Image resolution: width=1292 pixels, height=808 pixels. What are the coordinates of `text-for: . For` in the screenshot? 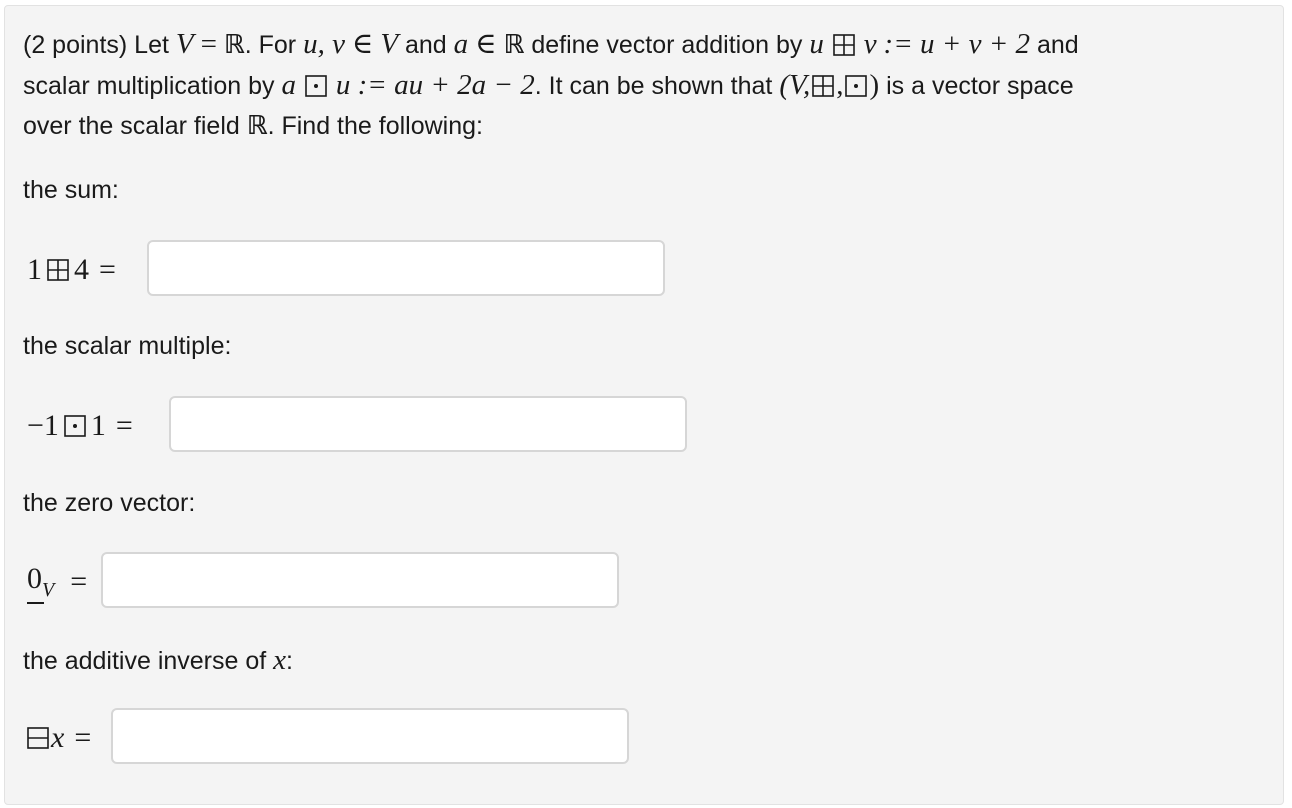 It's located at (270, 45).